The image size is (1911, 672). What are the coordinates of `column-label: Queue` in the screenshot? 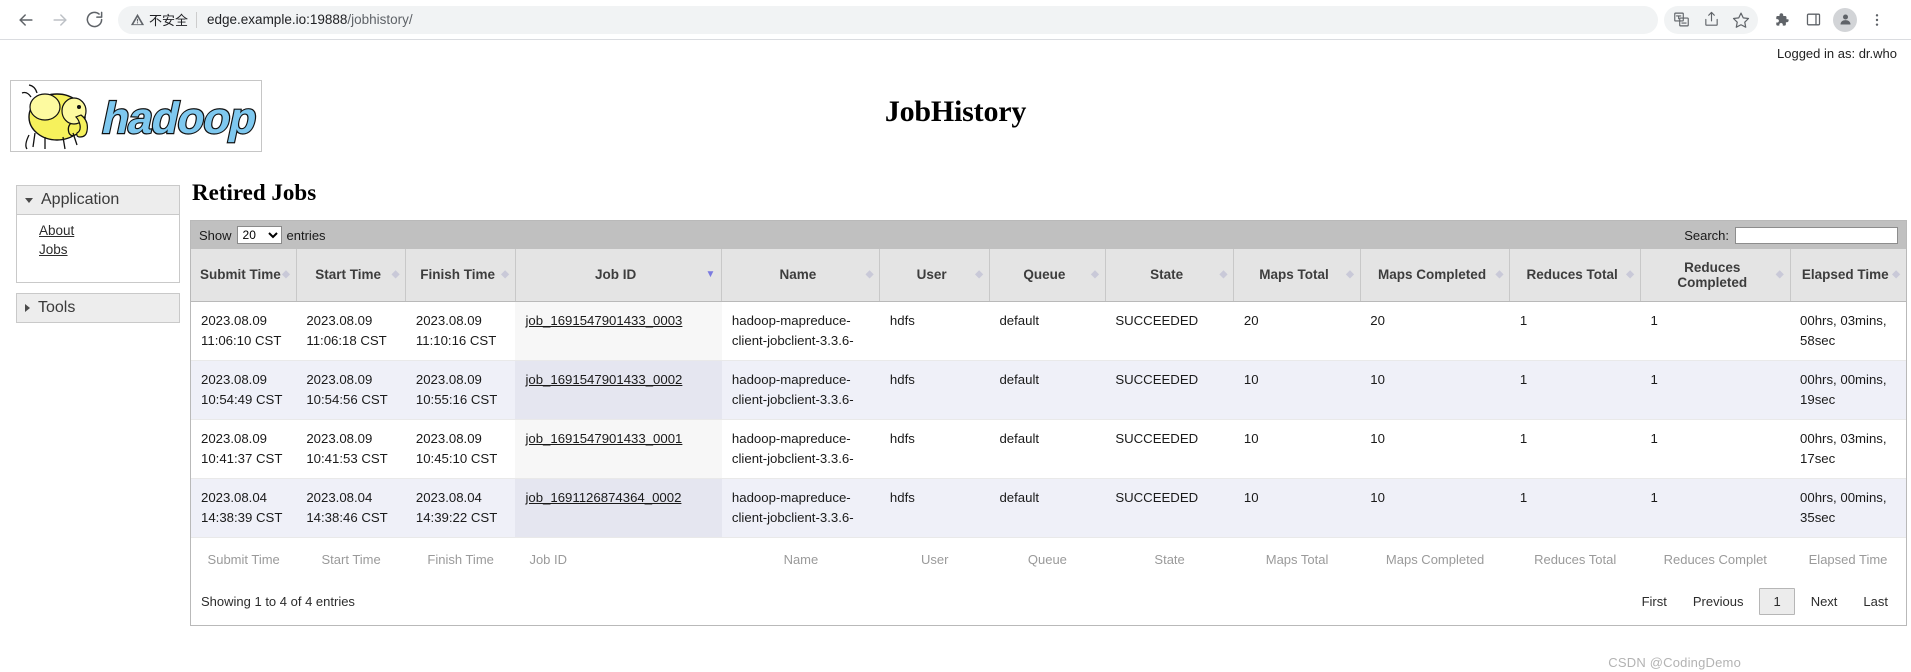 It's located at (1044, 275).